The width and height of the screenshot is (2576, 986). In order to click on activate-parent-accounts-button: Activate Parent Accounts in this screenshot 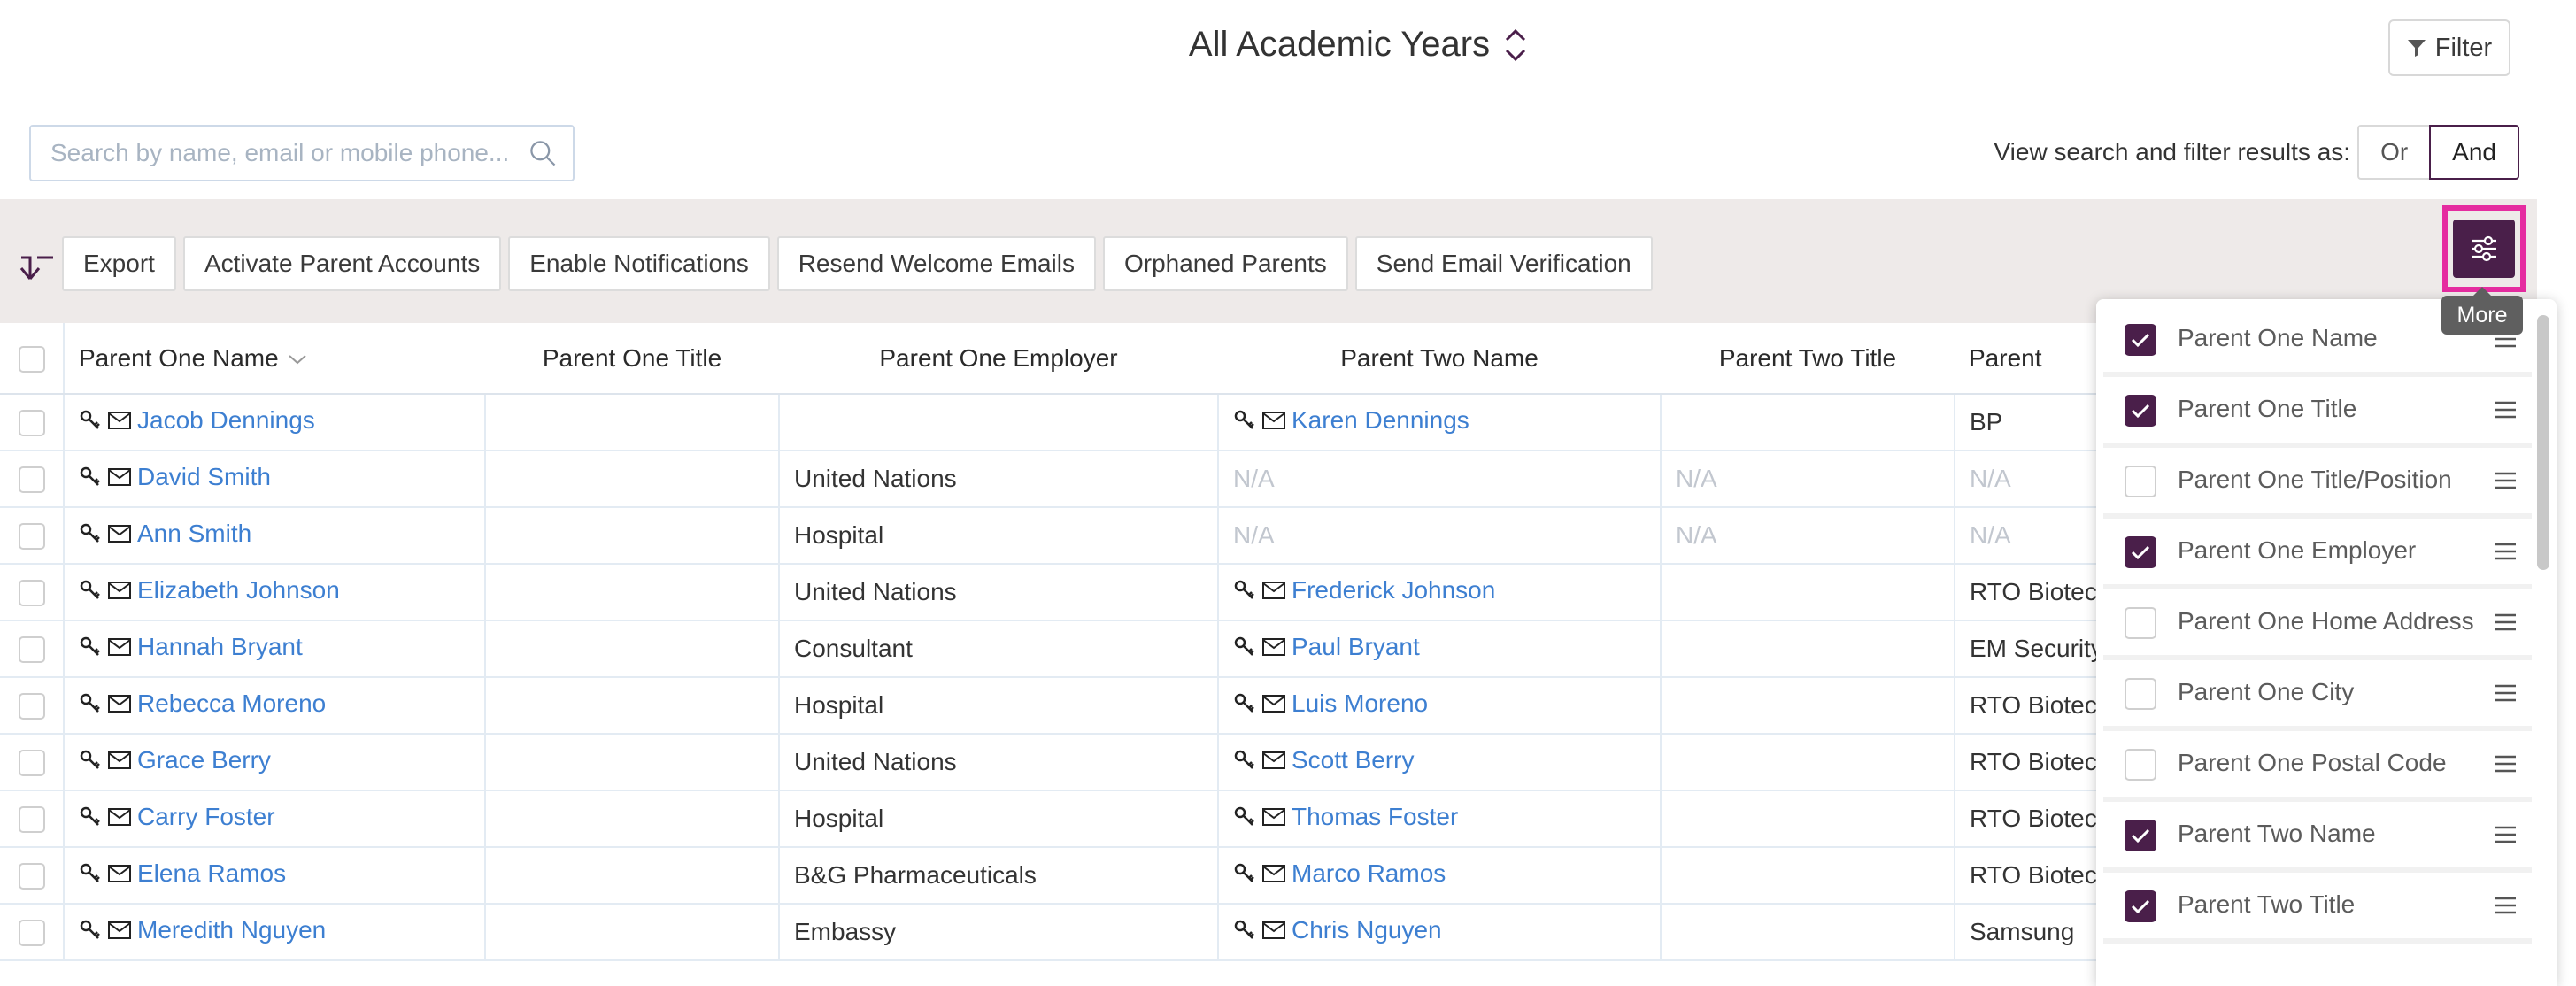, I will do `click(342, 263)`.